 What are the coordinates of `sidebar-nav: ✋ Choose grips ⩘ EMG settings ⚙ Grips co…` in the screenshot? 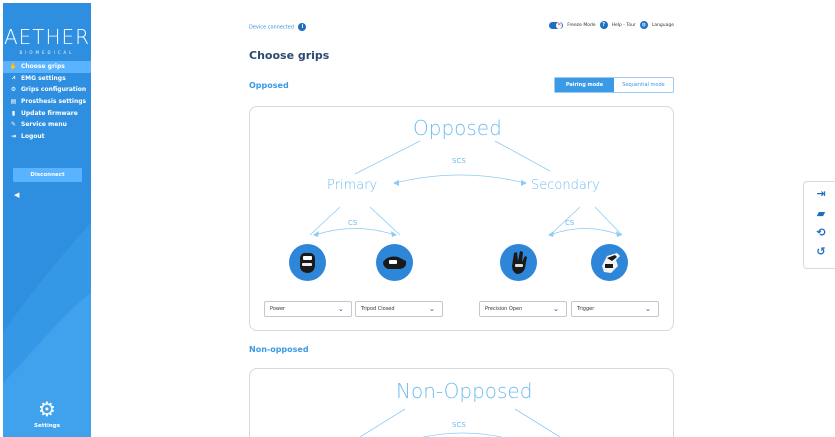 It's located at (47, 101).